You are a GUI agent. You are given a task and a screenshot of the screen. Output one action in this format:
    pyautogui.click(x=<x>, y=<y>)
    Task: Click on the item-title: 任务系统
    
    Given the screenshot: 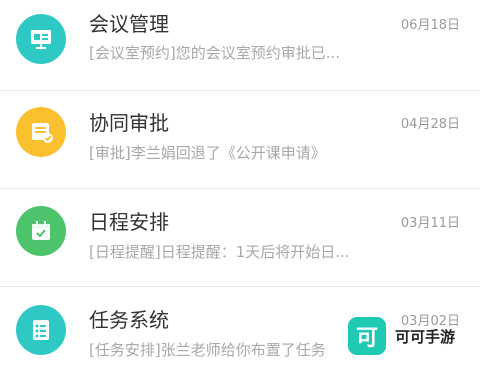 What is the action you would take?
    pyautogui.click(x=129, y=320)
    